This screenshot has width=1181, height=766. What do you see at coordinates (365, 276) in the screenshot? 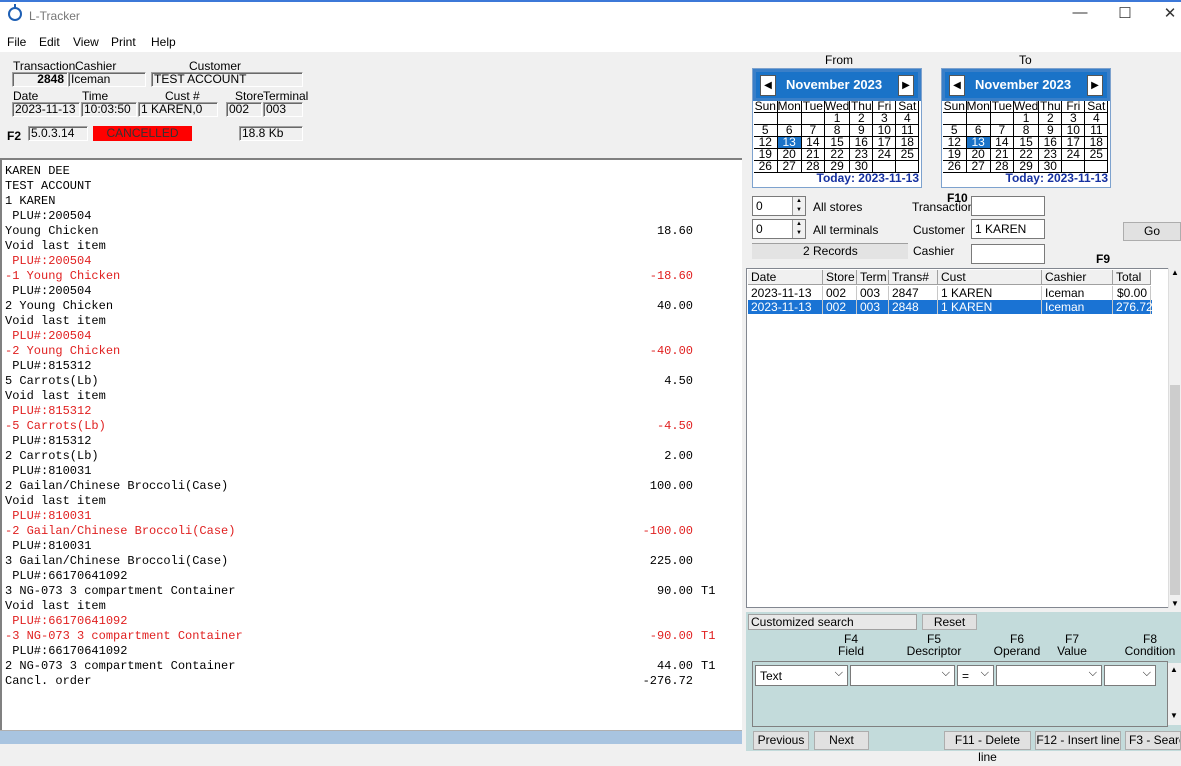
I see `receipt-line: -1 Young Chicken -18.60` at bounding box center [365, 276].